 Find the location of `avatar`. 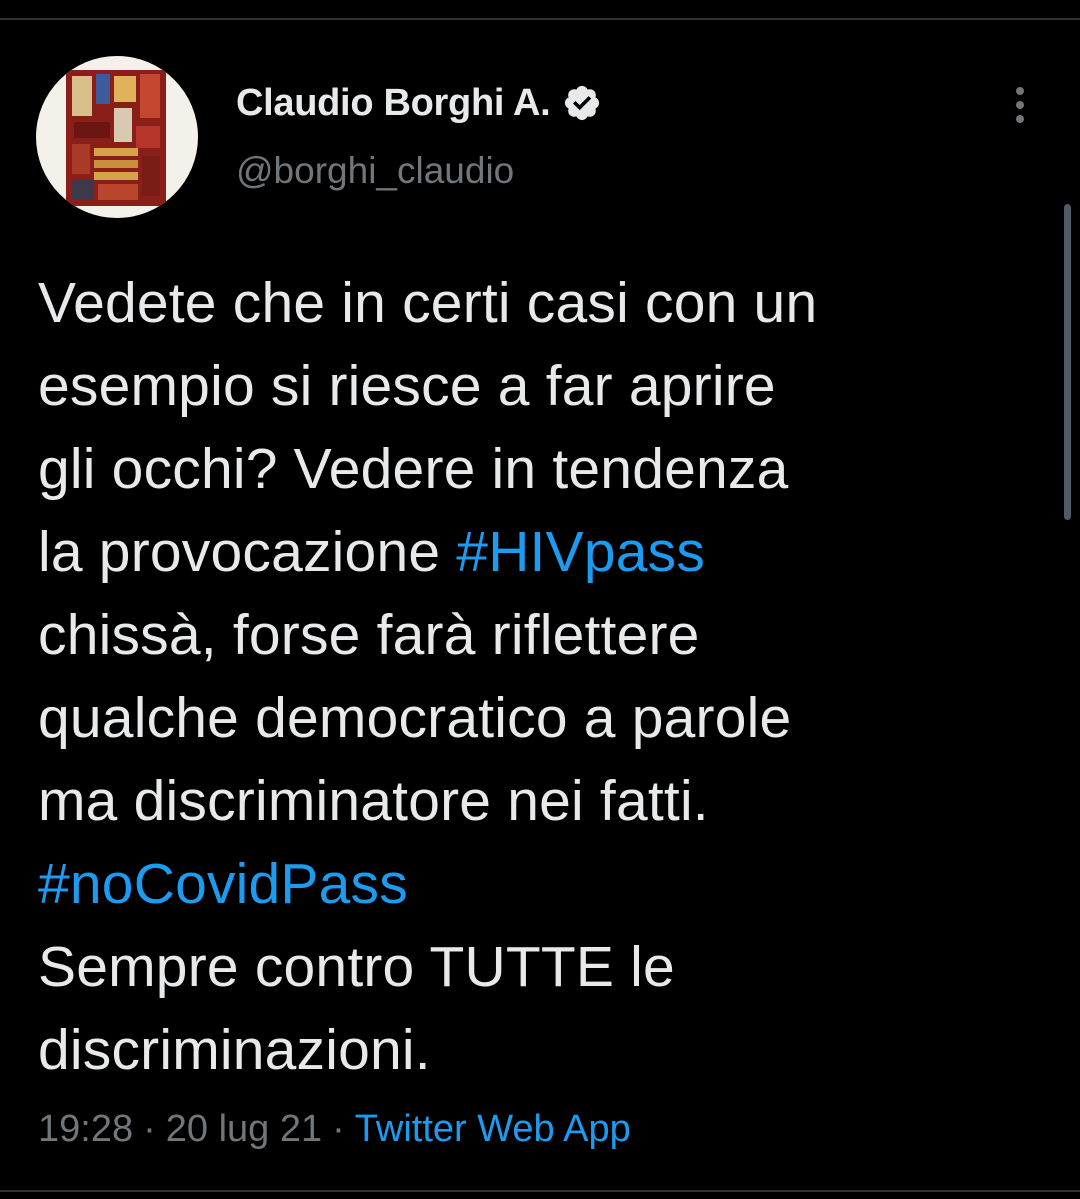

avatar is located at coordinates (117, 137).